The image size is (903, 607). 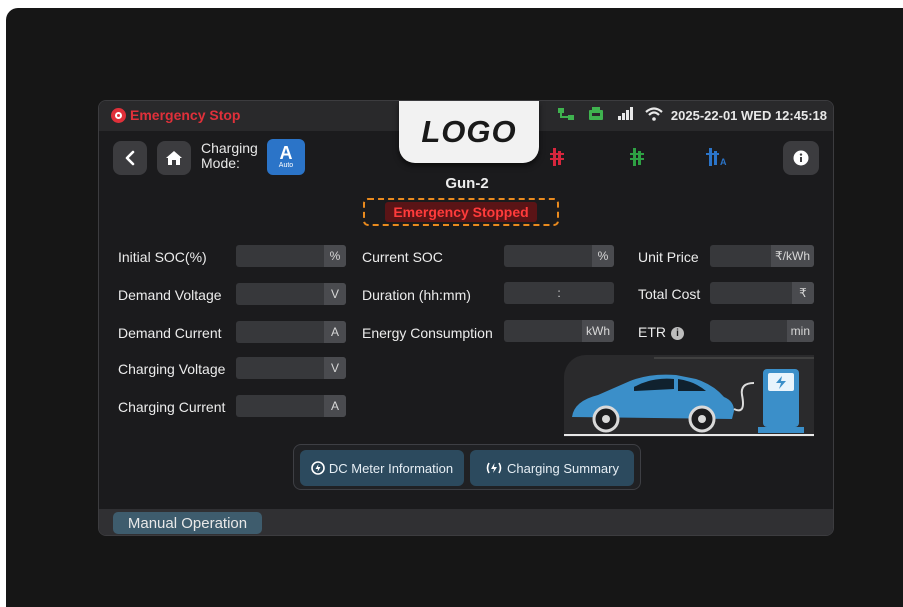 I want to click on initial-soc-field: %, so click(x=291, y=256).